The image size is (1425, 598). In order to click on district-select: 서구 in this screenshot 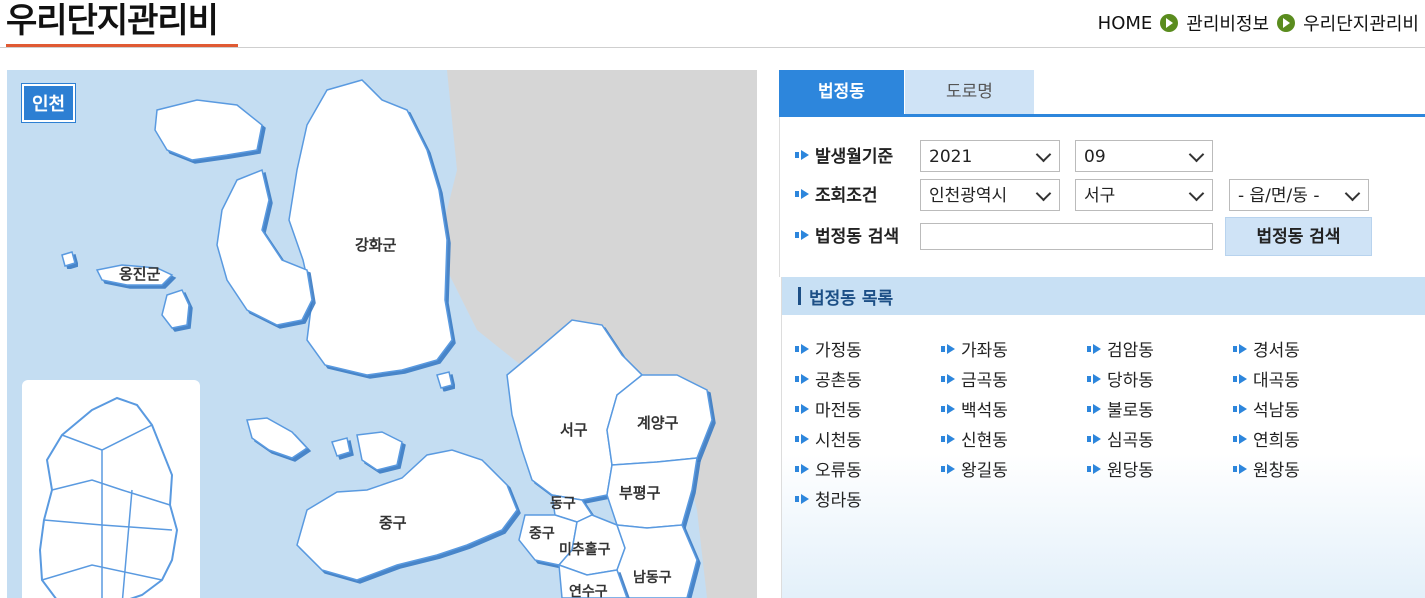, I will do `click(1144, 195)`.